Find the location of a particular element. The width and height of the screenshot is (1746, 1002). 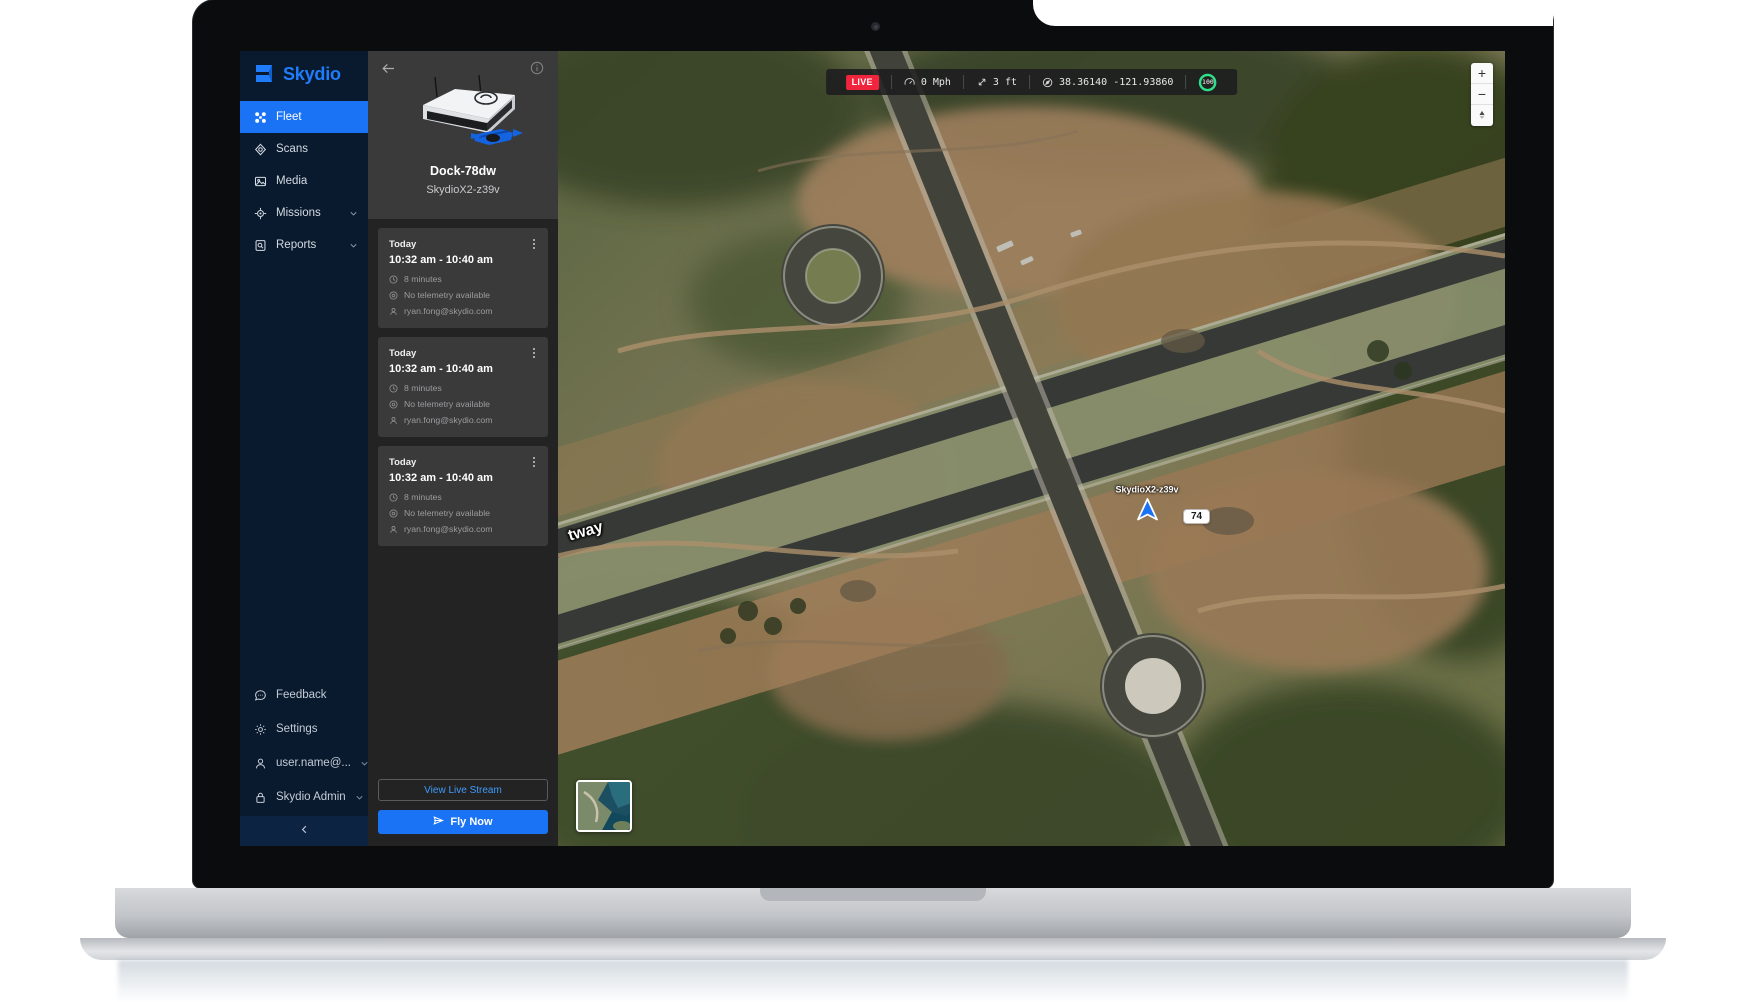

battery-ring-icon: 100 is located at coordinates (1207, 82).